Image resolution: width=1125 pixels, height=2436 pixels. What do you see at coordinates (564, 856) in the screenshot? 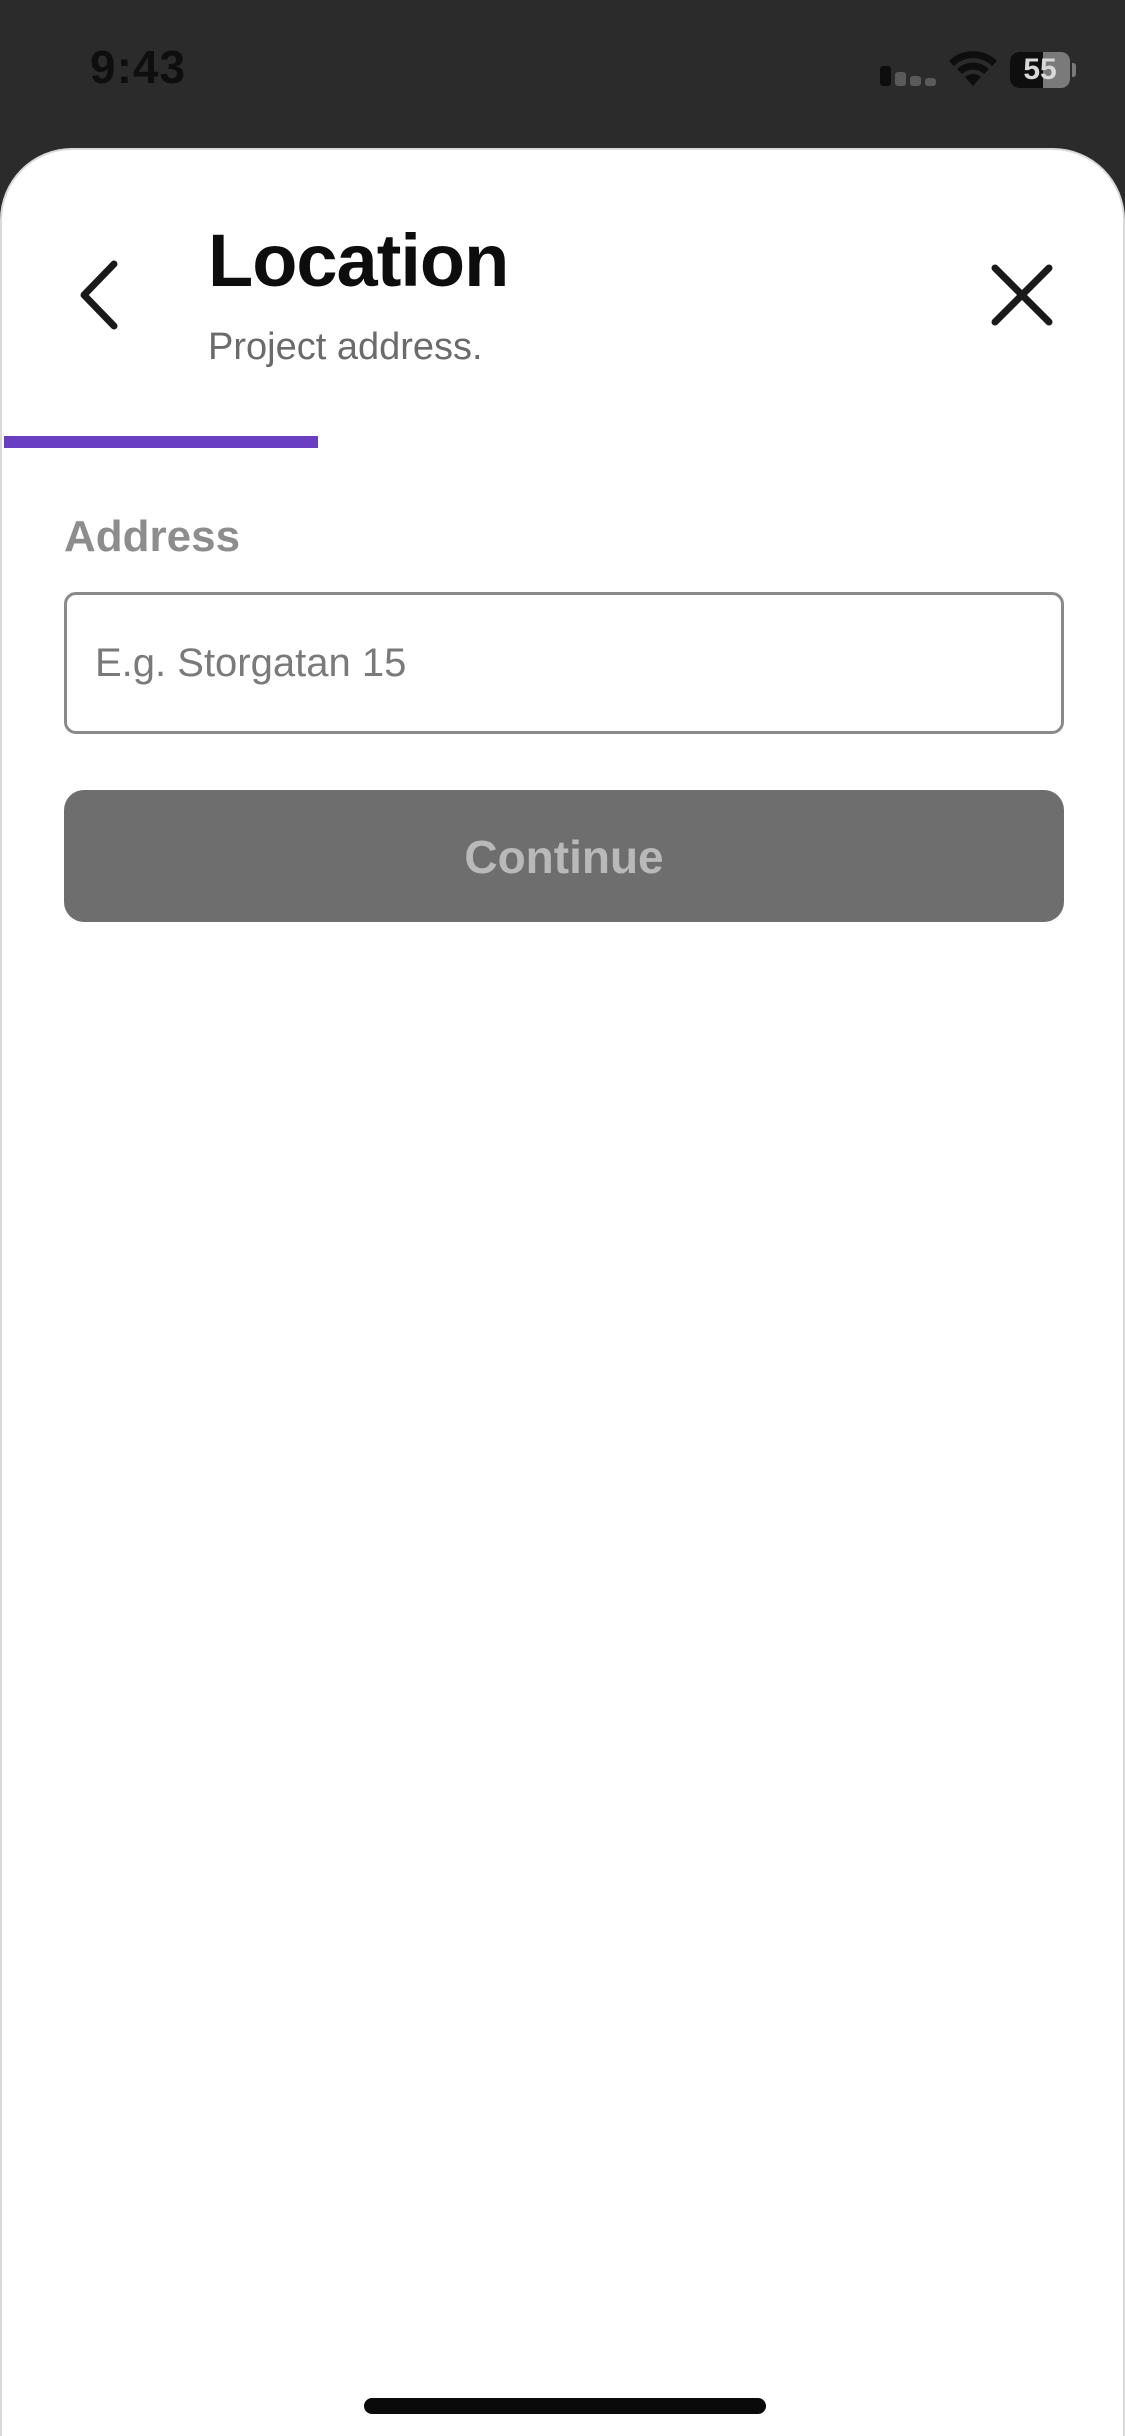
I see `continue-button: Continue` at bounding box center [564, 856].